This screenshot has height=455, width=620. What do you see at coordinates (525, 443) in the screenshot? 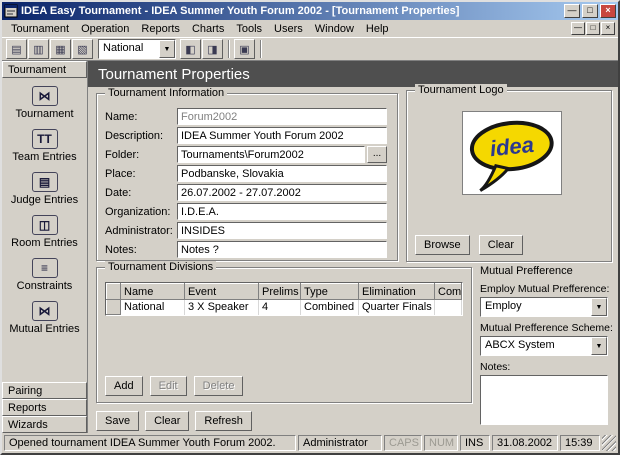
I see `status-date: 31.08.2002` at bounding box center [525, 443].